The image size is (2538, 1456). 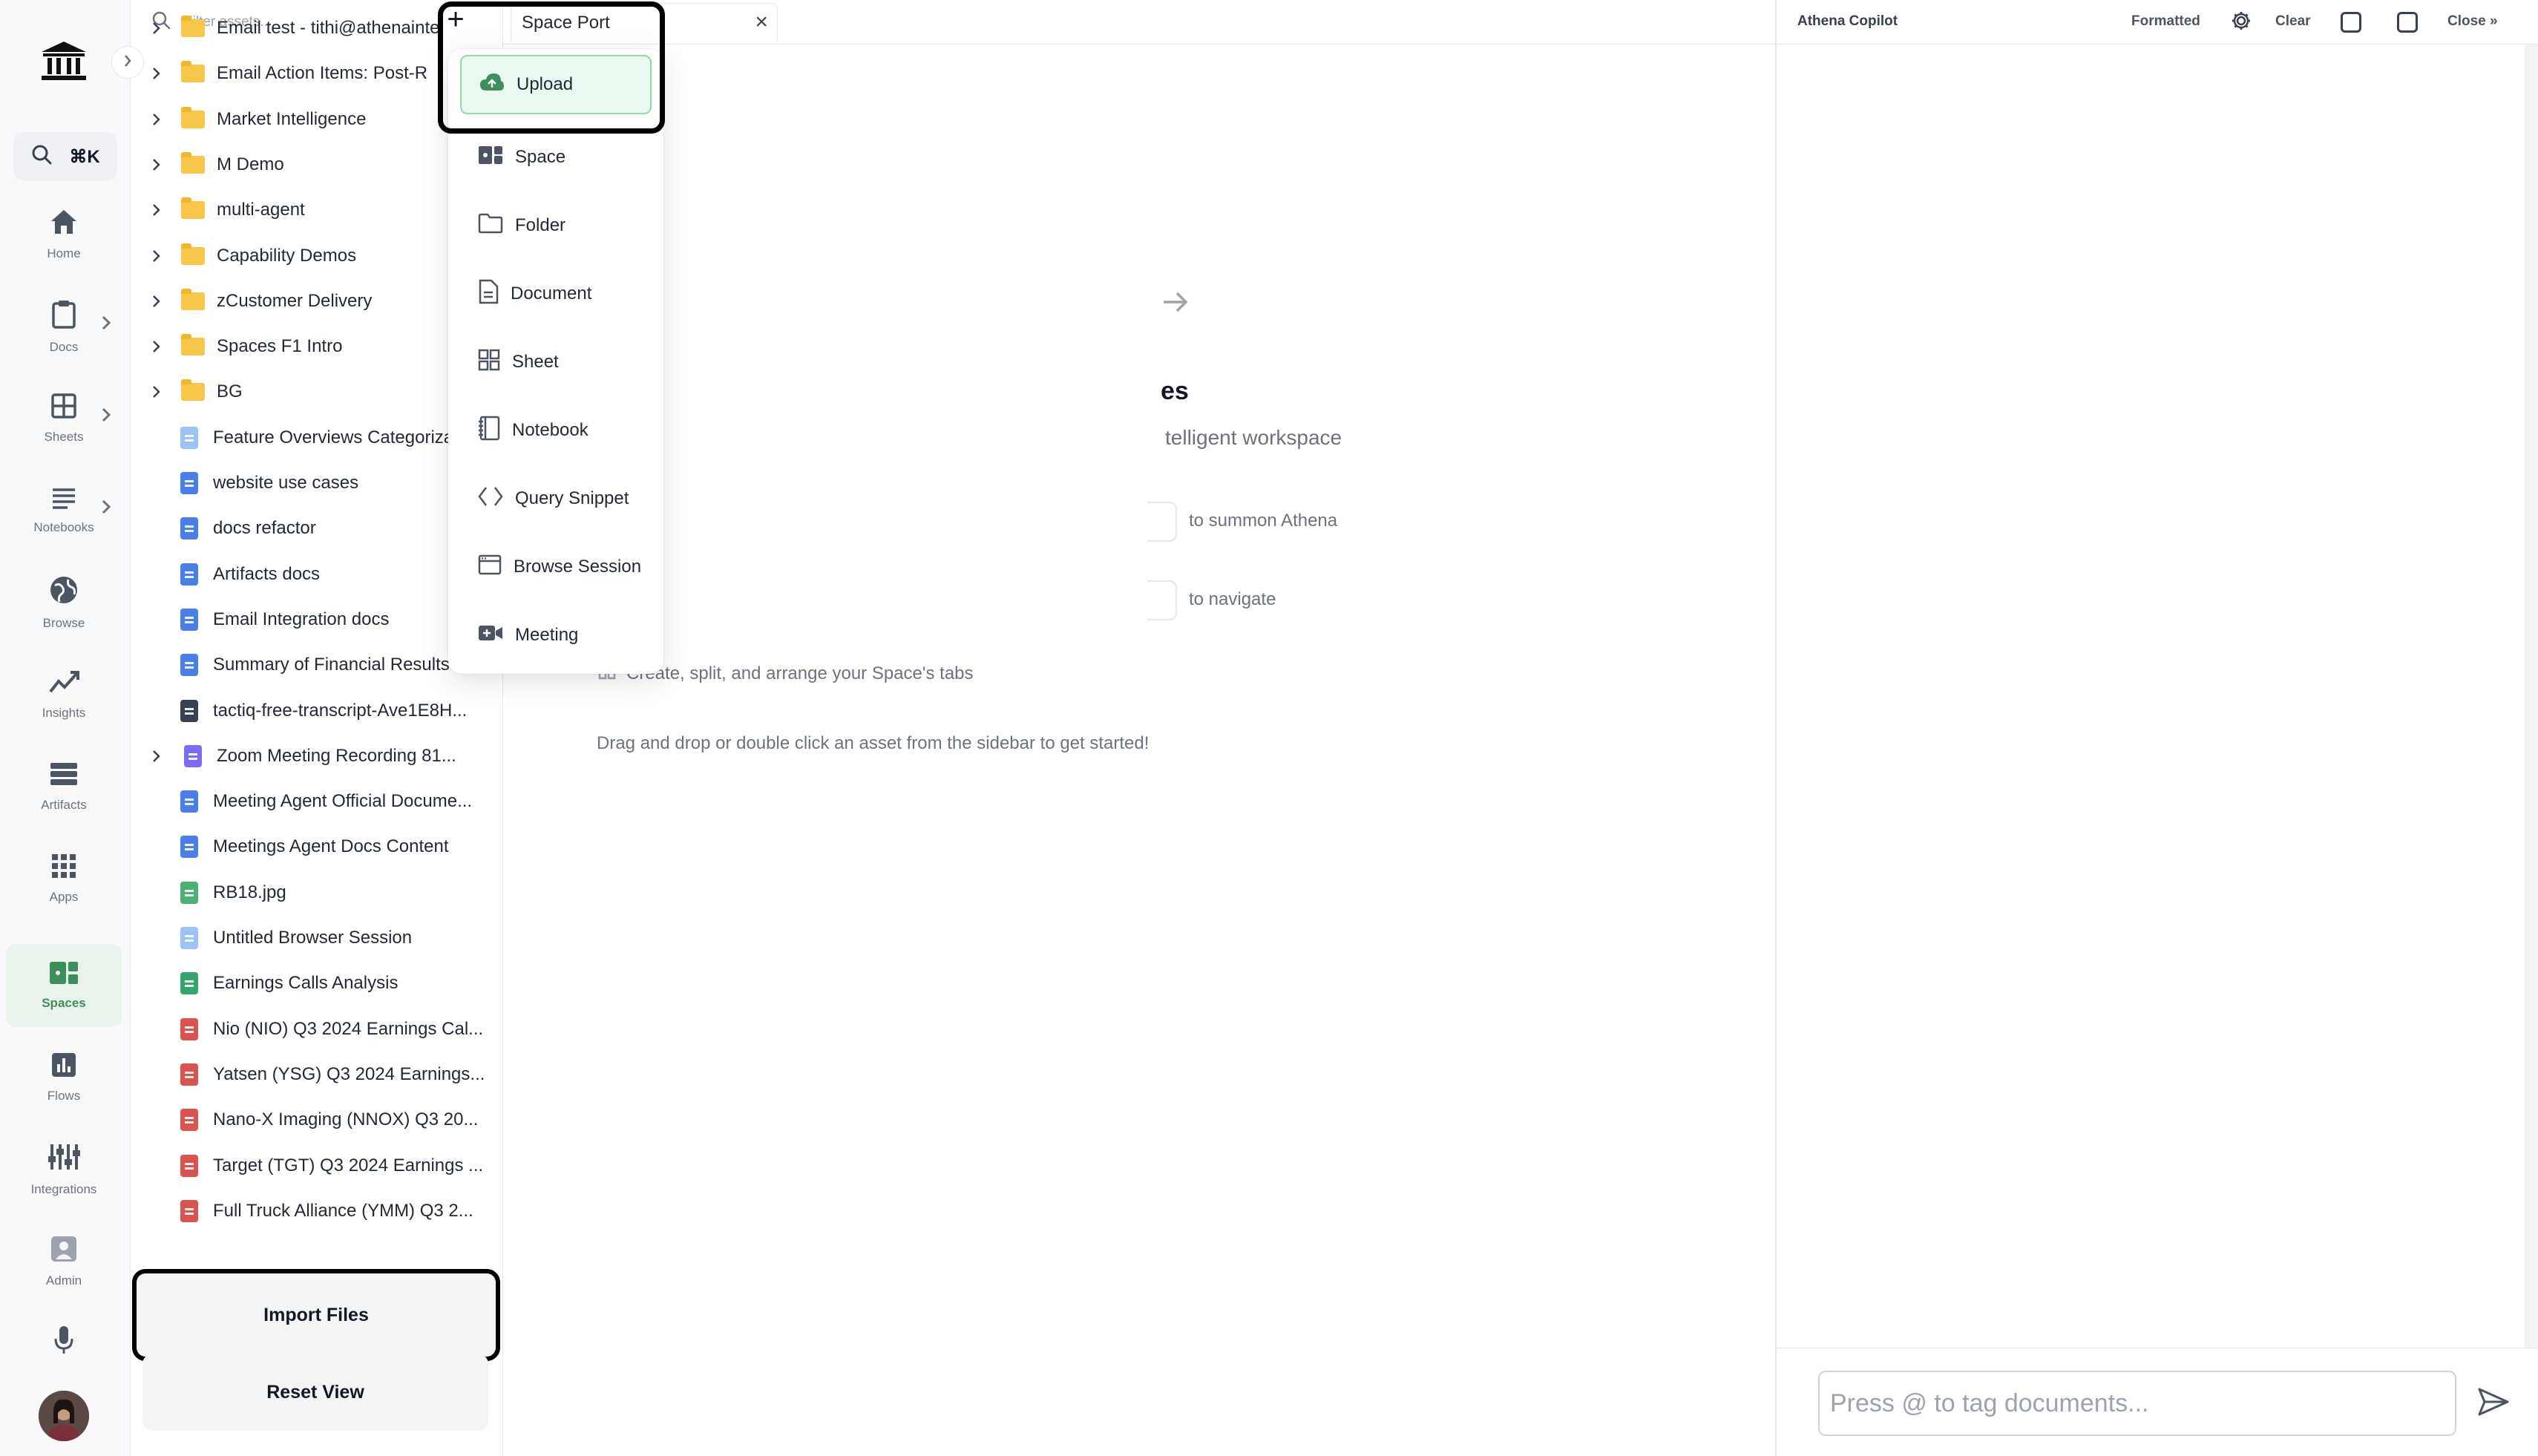 What do you see at coordinates (556, 431) in the screenshot?
I see `menu-item-notebook: Notebook` at bounding box center [556, 431].